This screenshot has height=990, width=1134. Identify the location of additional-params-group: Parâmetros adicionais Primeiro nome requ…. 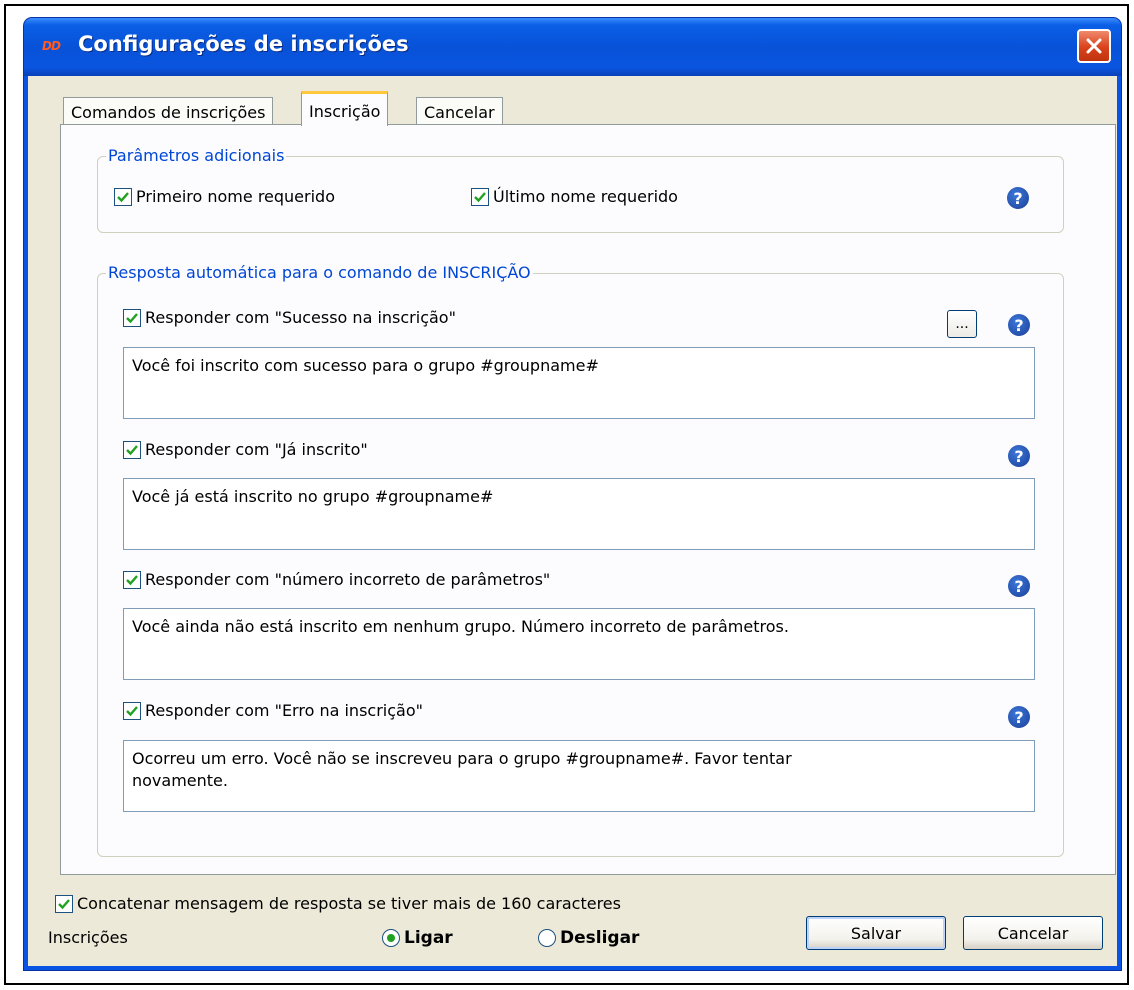
(580, 189).